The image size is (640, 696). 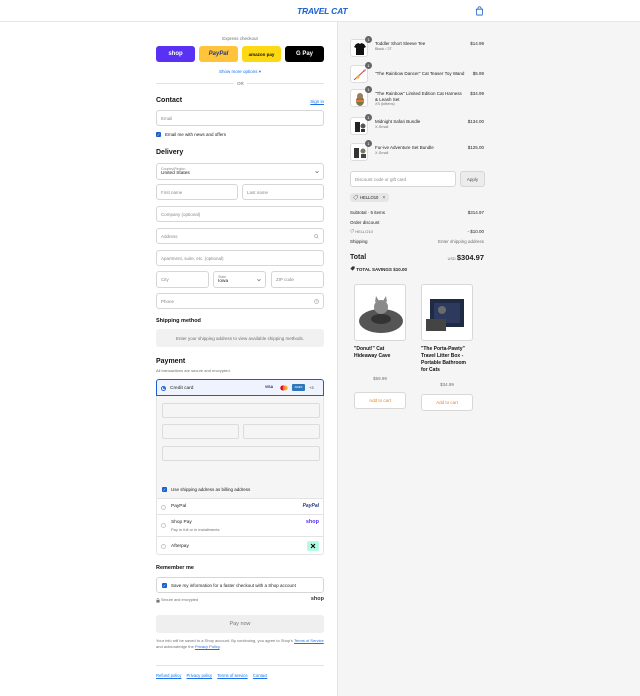 I want to click on paypal-radio, so click(x=163, y=507).